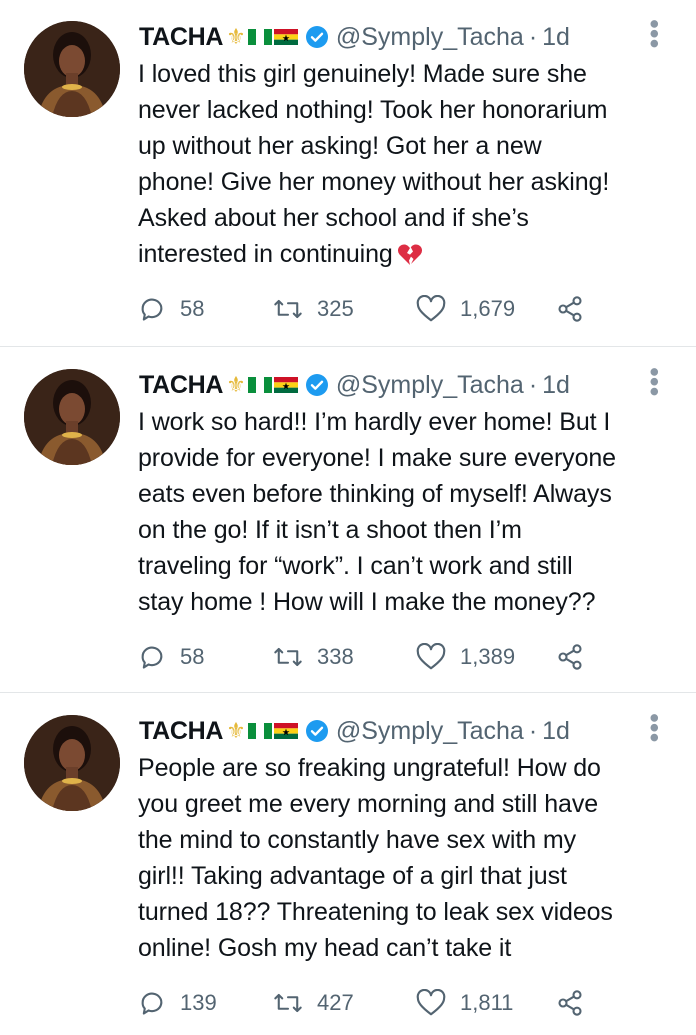  What do you see at coordinates (313, 657) in the screenshot?
I see `retweet-button: 338` at bounding box center [313, 657].